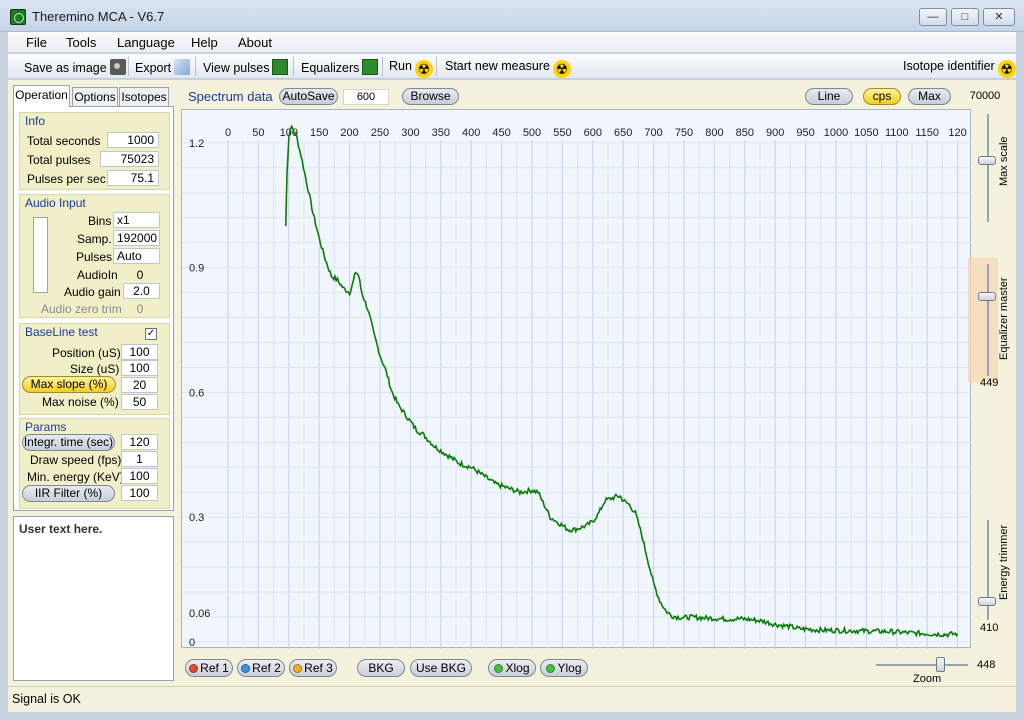 The image size is (1024, 720). What do you see at coordinates (146, 42) in the screenshot?
I see `menu-language: Language` at bounding box center [146, 42].